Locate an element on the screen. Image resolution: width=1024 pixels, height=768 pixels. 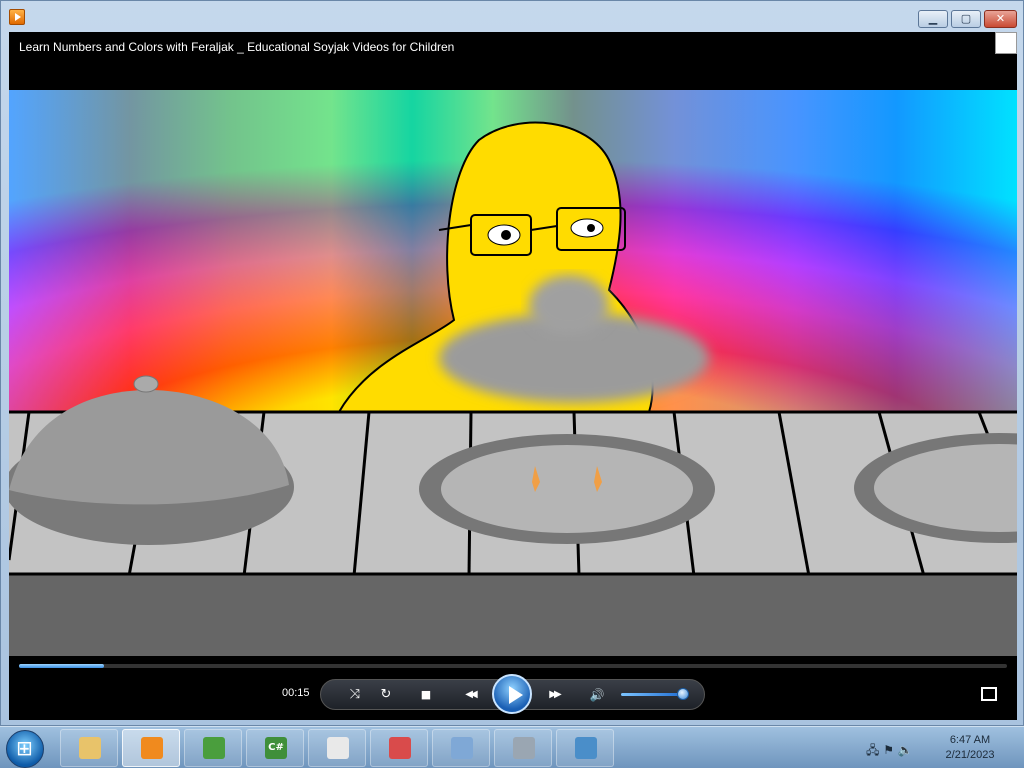
channel-logo-icon is located at coordinates (1006, 43).